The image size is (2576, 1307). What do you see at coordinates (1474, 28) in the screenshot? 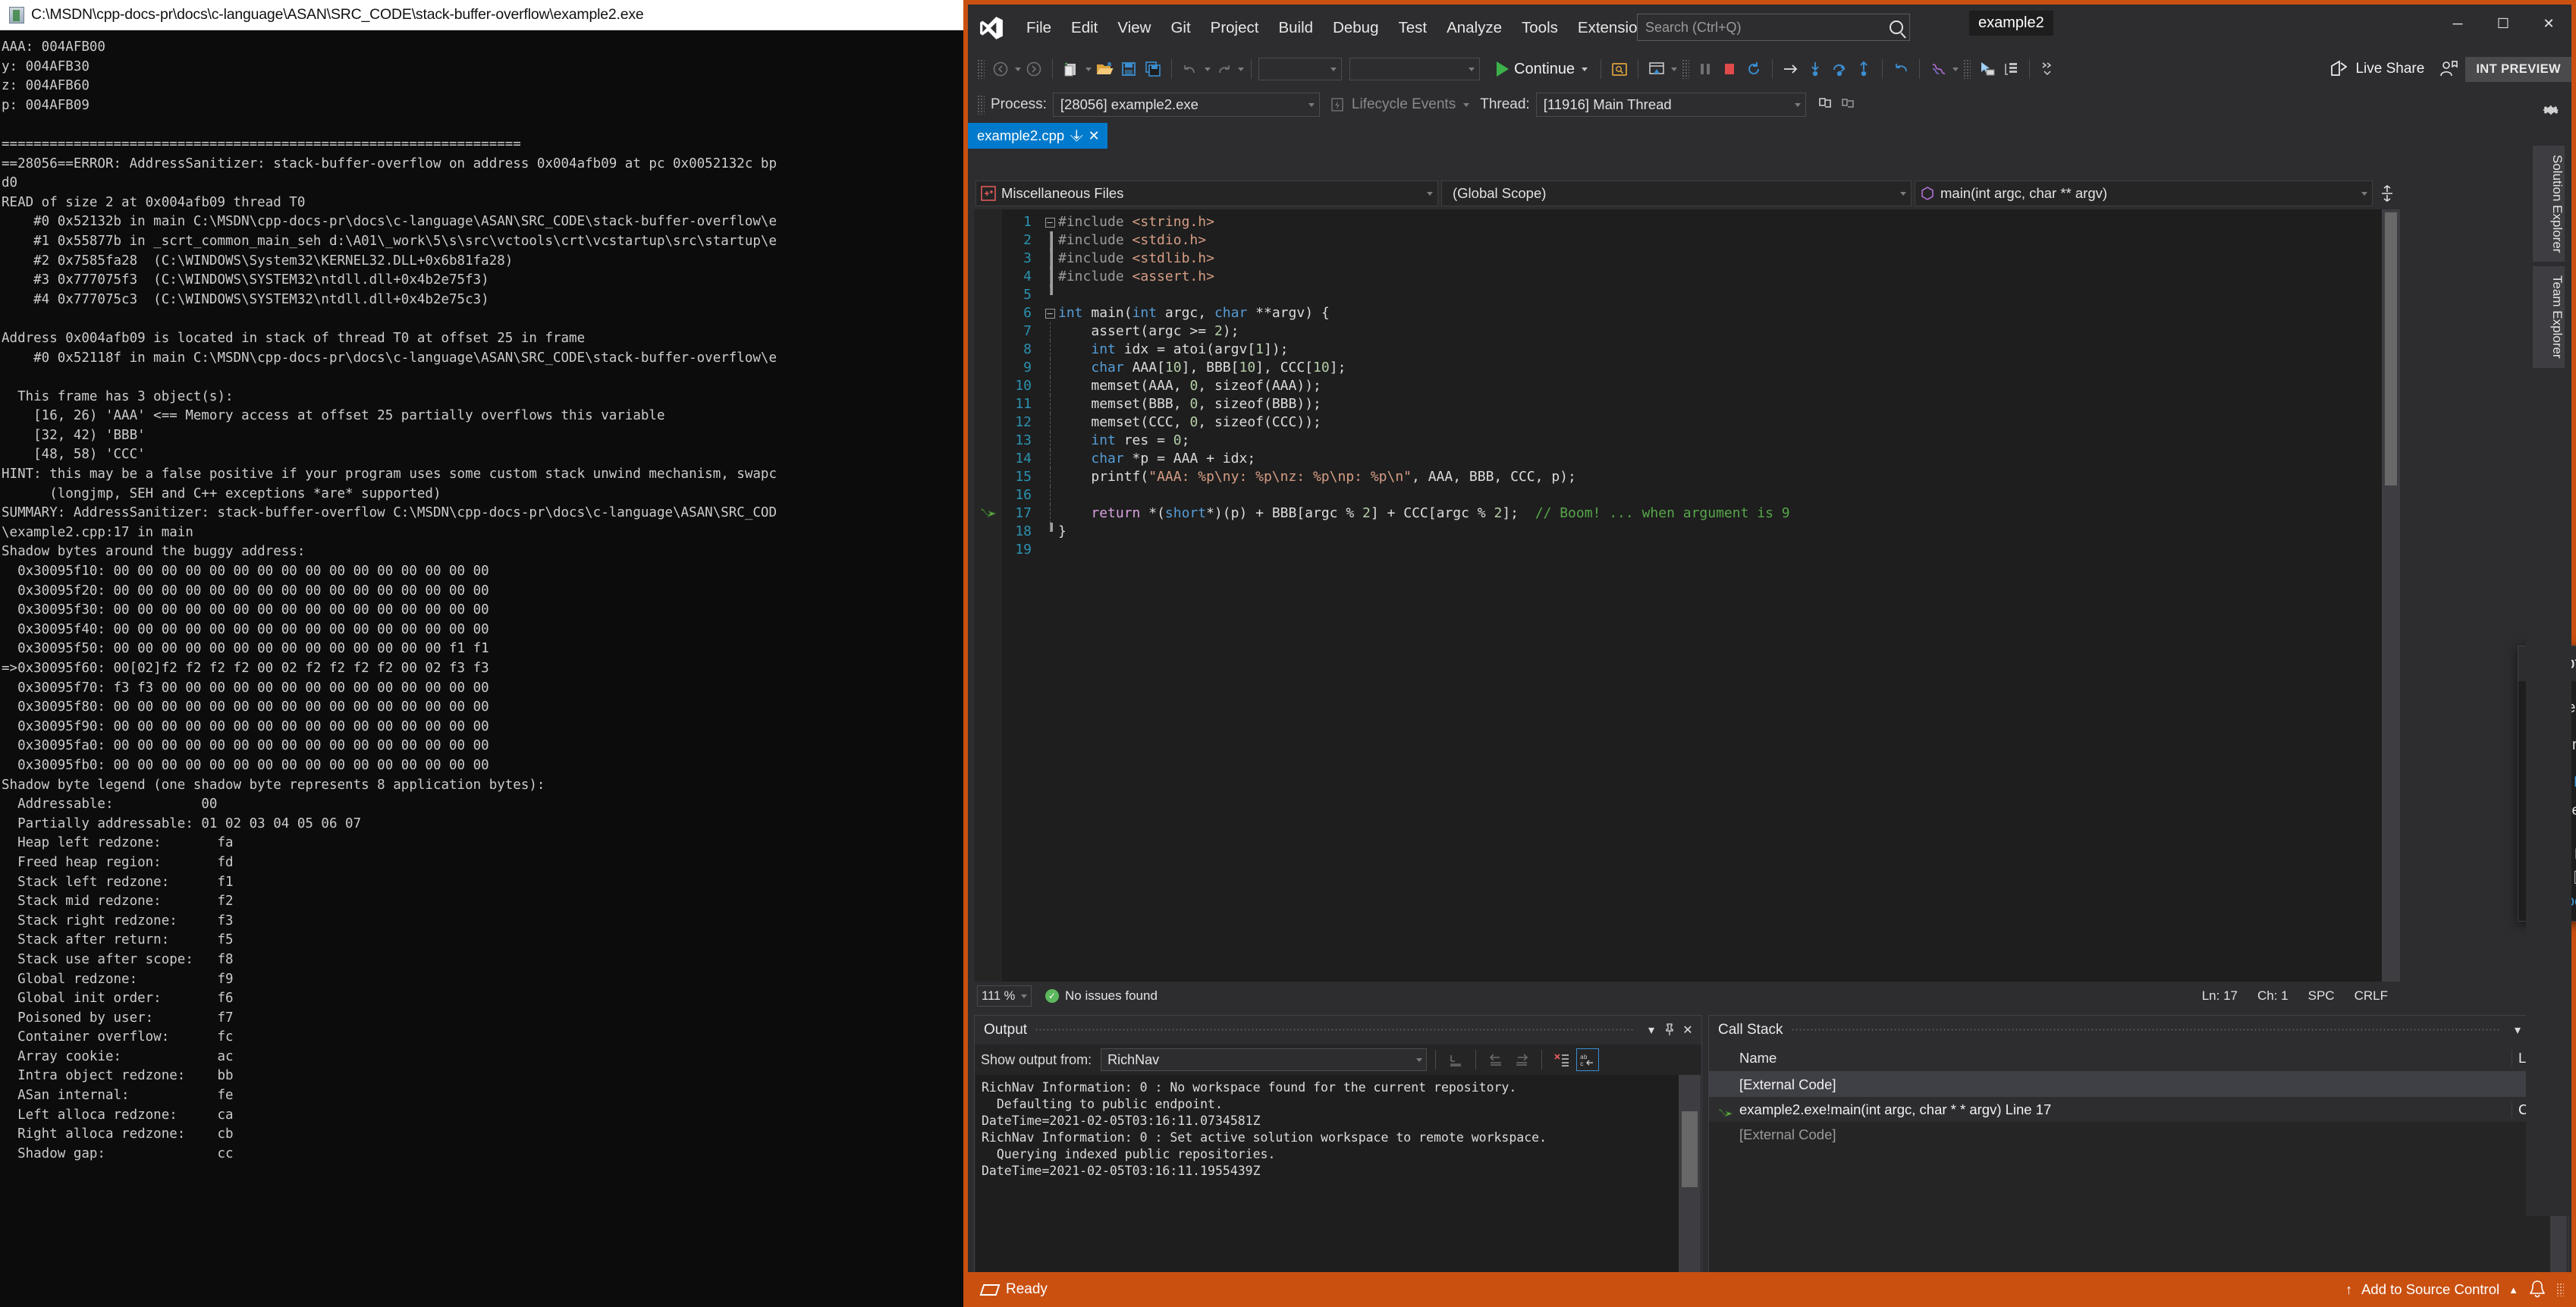
I see `menu-analyze: Analyze` at bounding box center [1474, 28].